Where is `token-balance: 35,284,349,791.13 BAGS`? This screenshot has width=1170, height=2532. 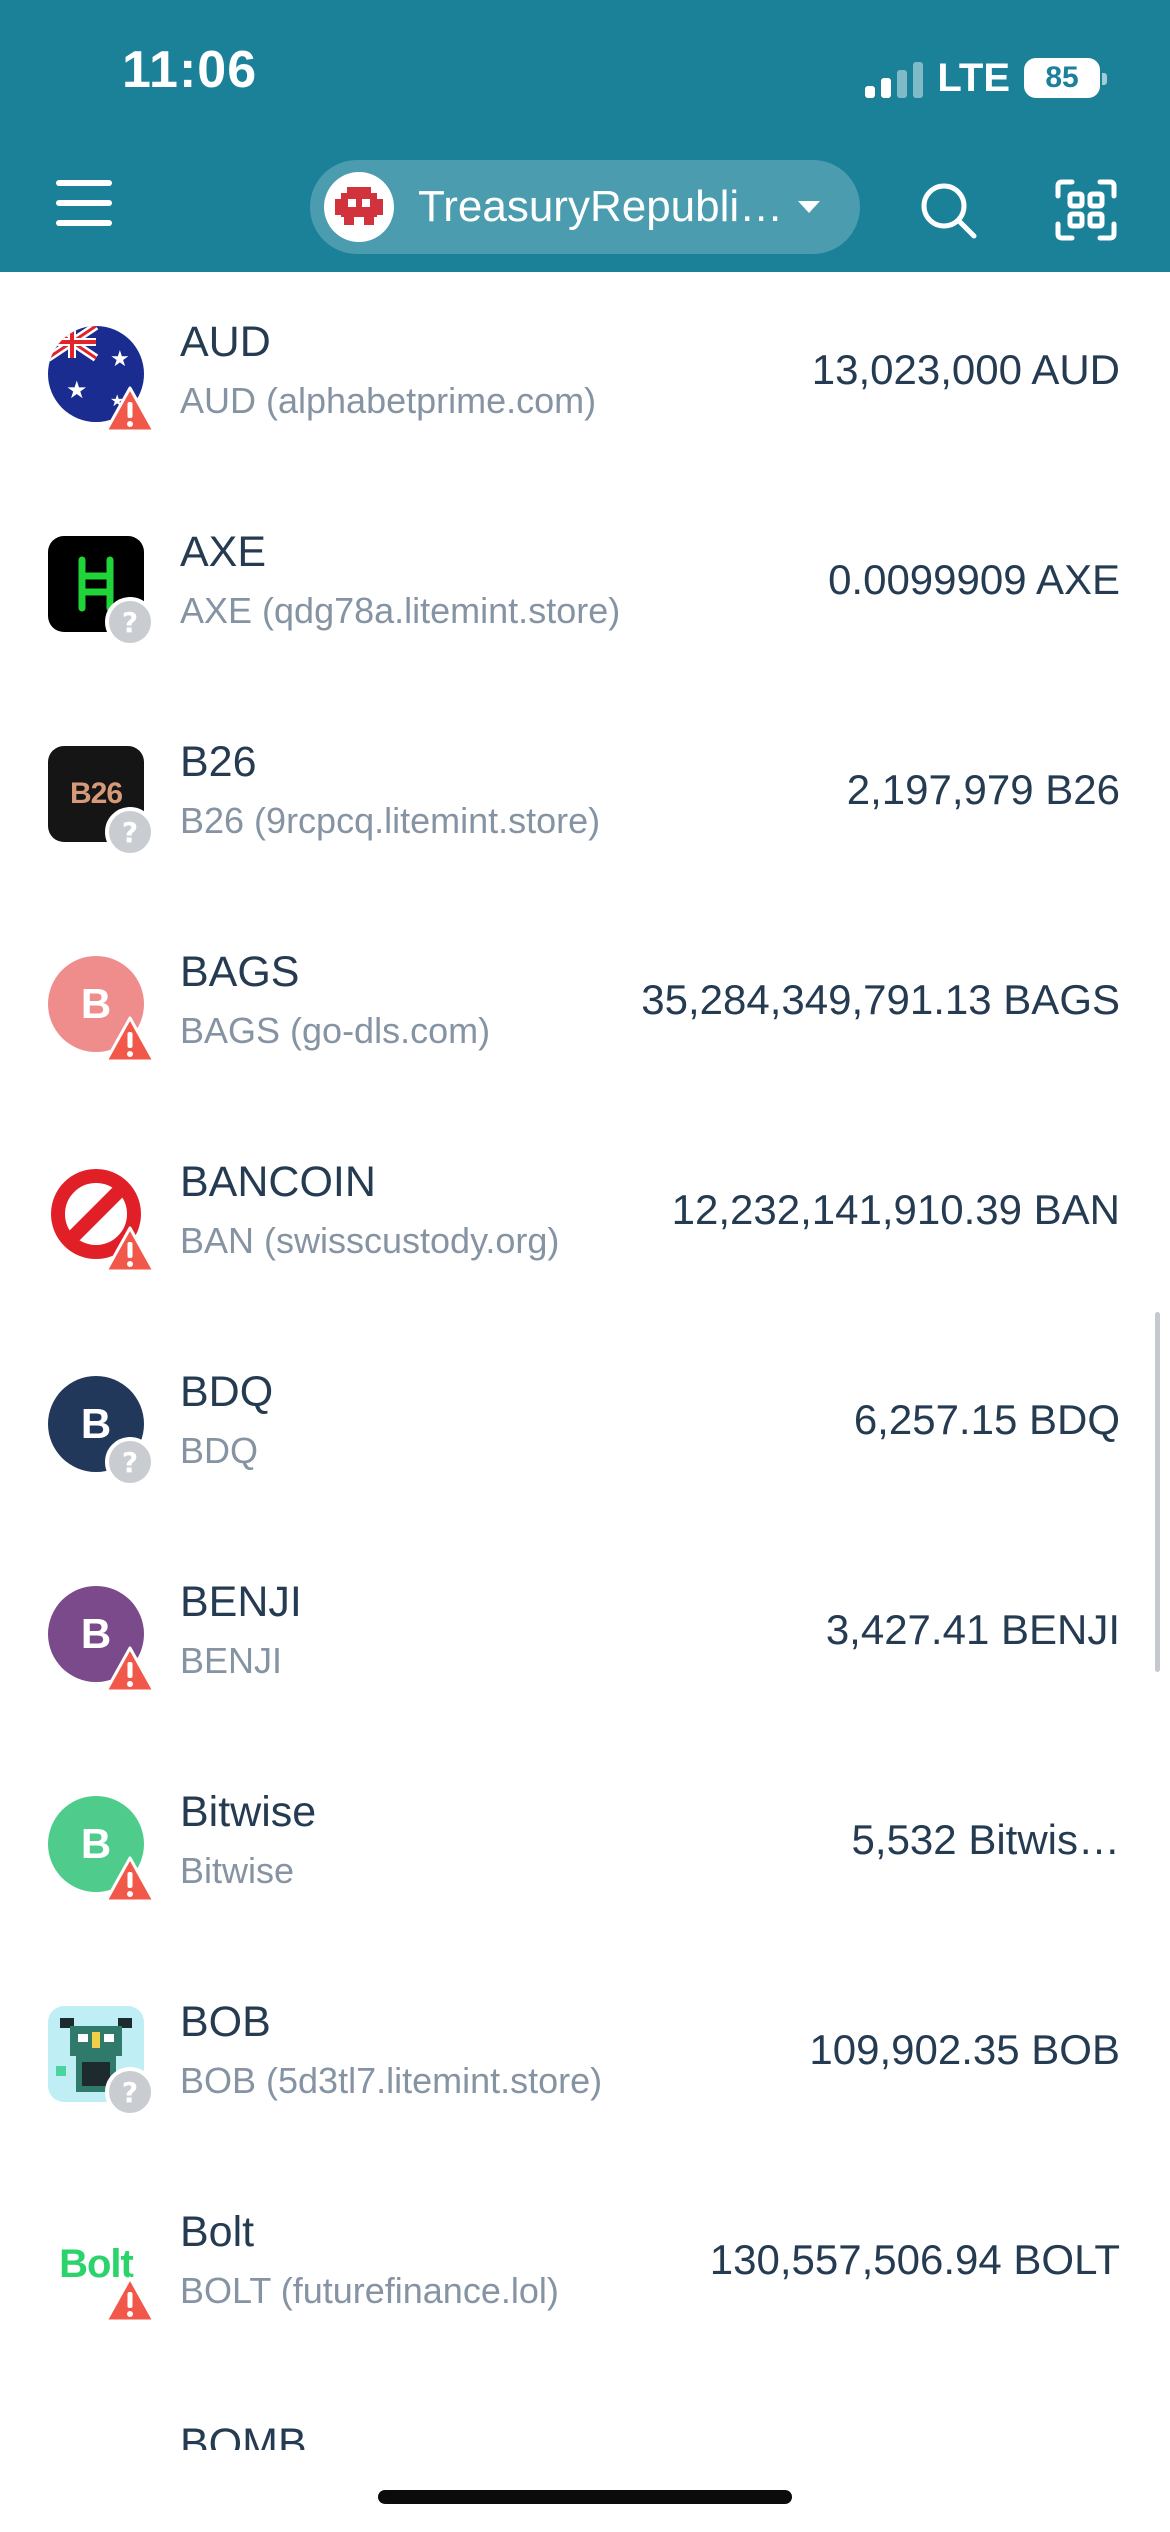
token-balance: 35,284,349,791.13 BAGS is located at coordinates (880, 999).